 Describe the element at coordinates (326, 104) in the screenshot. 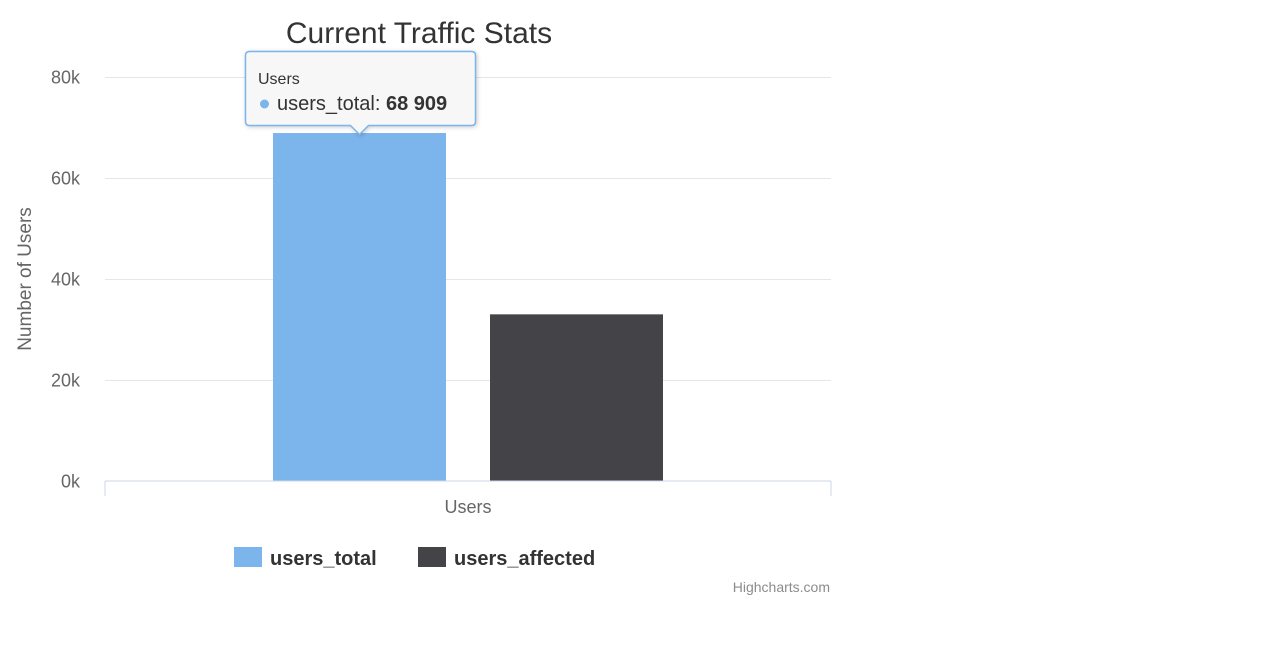

I see `tooltip-series-name: users_total` at that location.